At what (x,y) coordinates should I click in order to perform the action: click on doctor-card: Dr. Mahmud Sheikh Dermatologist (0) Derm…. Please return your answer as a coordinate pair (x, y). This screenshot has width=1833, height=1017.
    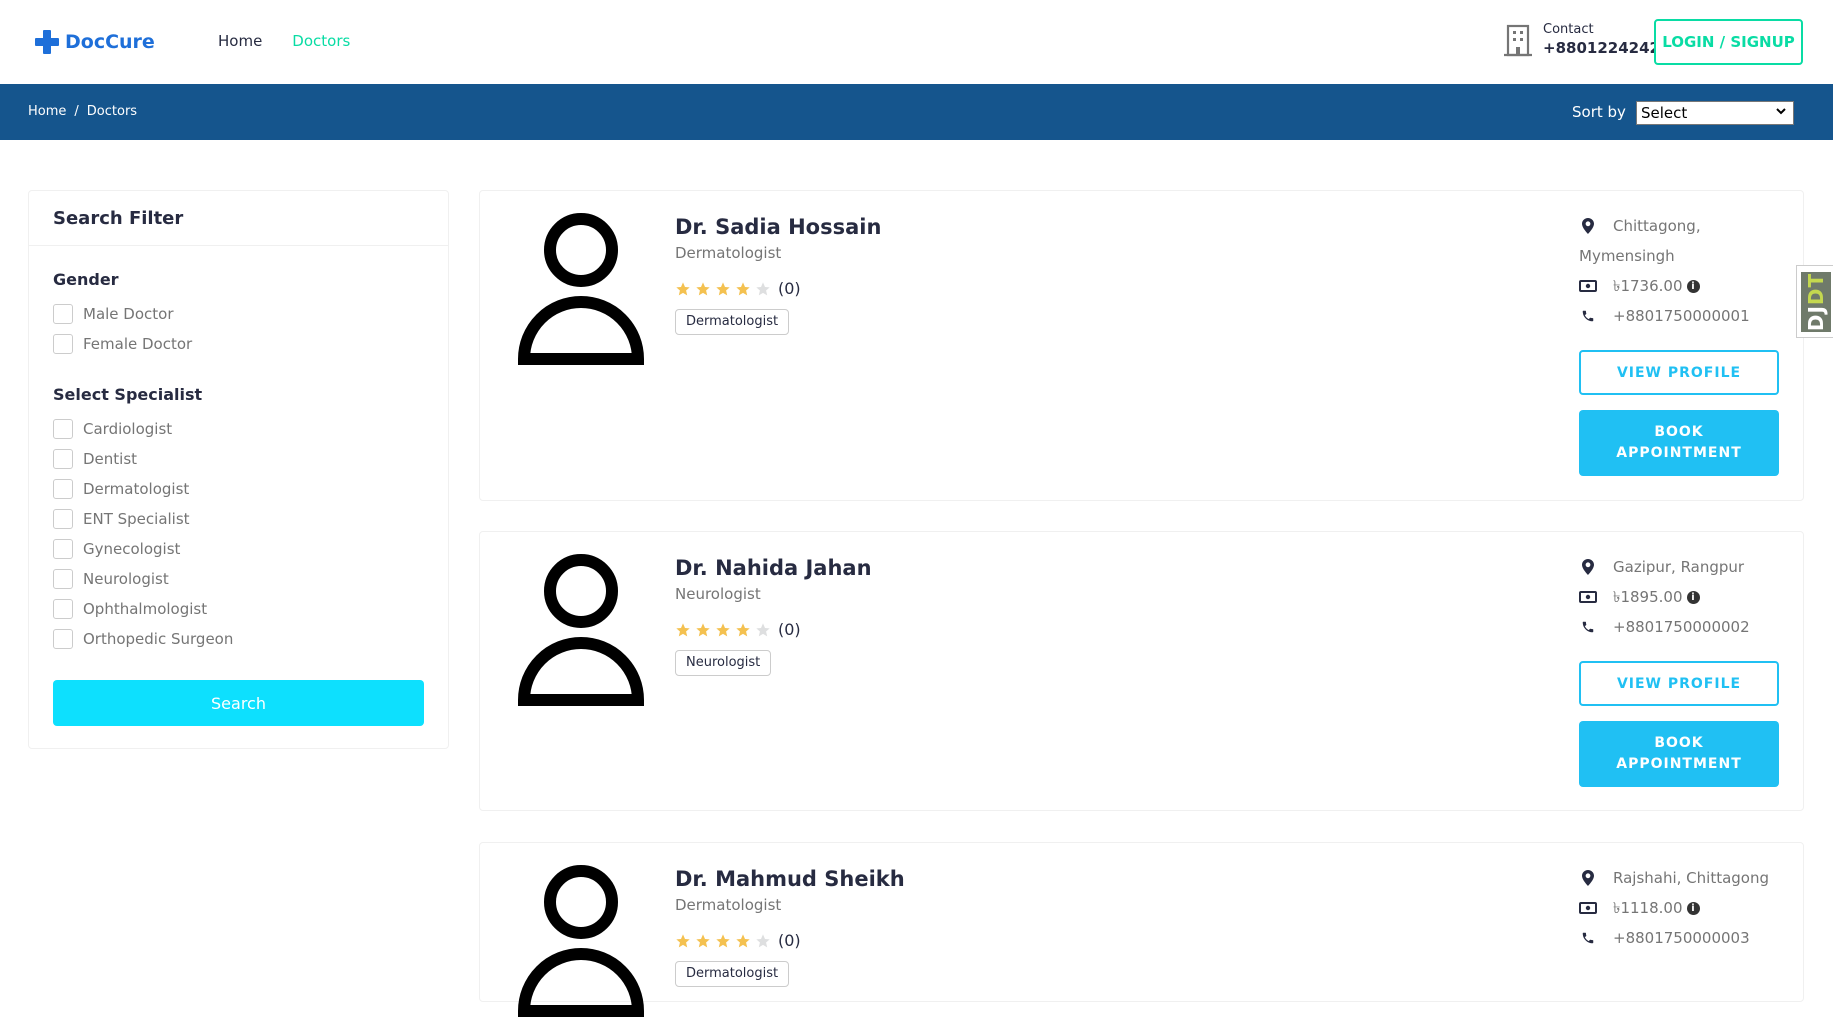
    Looking at the image, I should click on (1141, 929).